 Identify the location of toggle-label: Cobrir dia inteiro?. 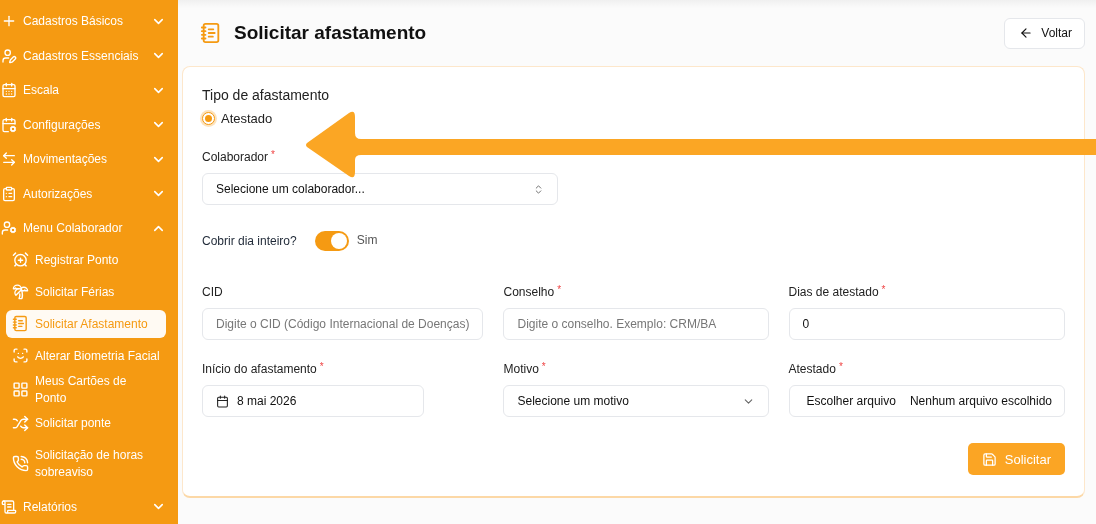
(249, 241).